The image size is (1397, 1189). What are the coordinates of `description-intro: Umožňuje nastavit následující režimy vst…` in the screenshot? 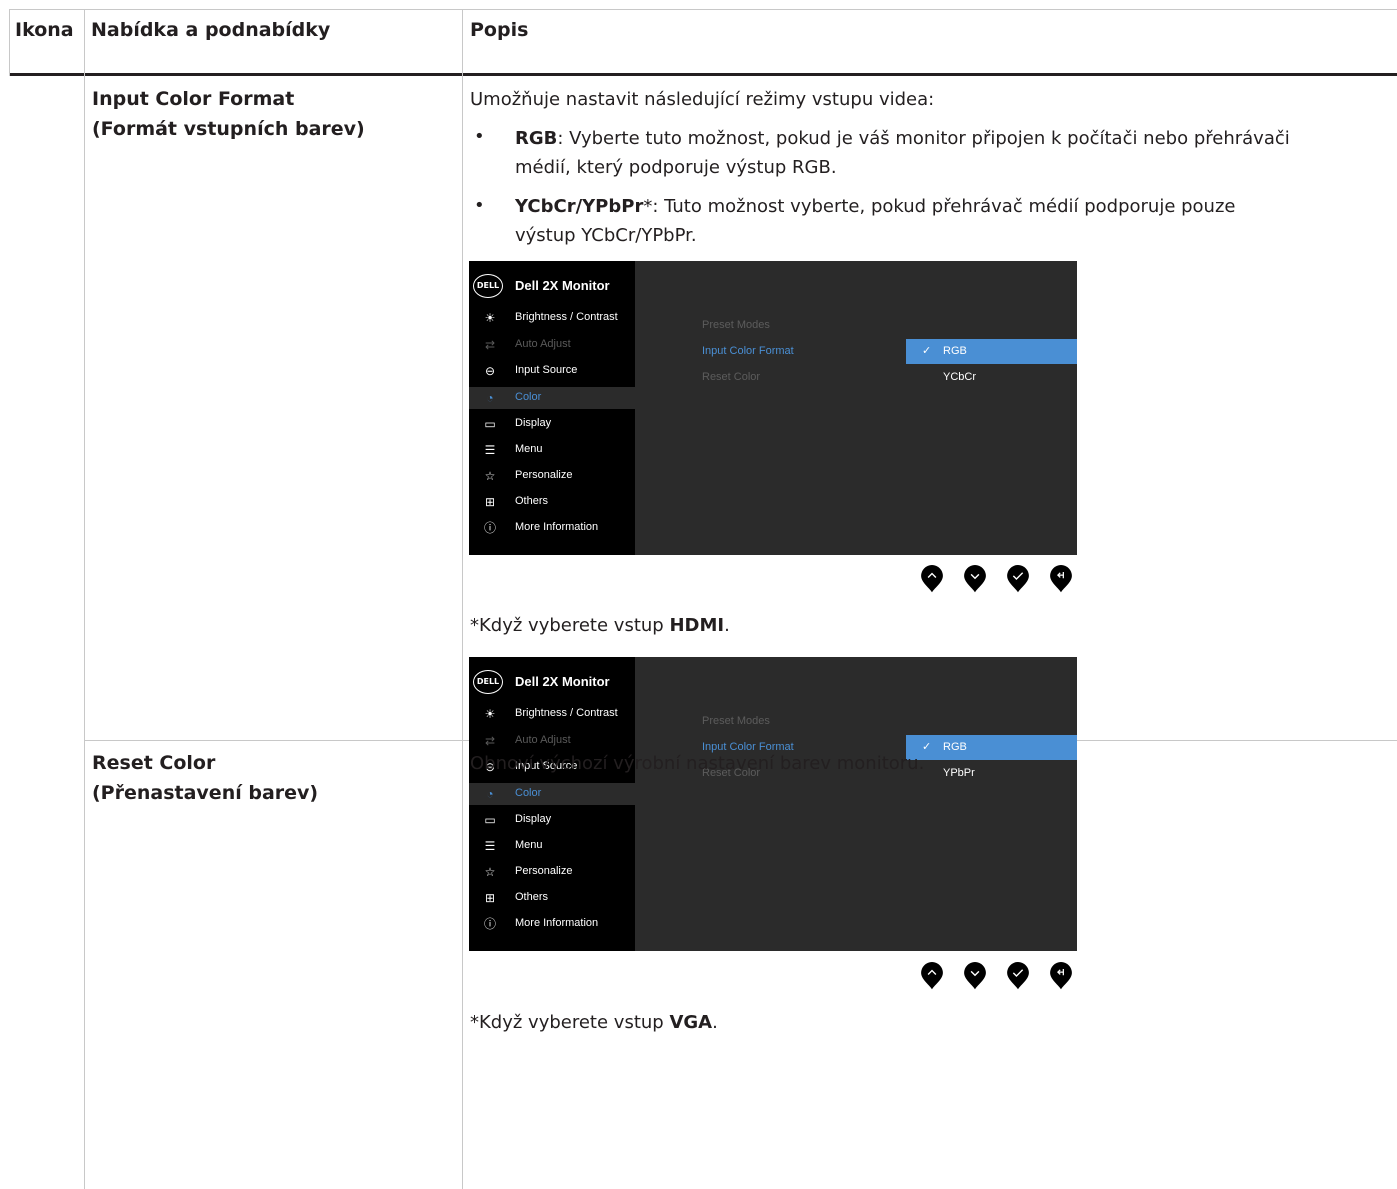 It's located at (702, 99).